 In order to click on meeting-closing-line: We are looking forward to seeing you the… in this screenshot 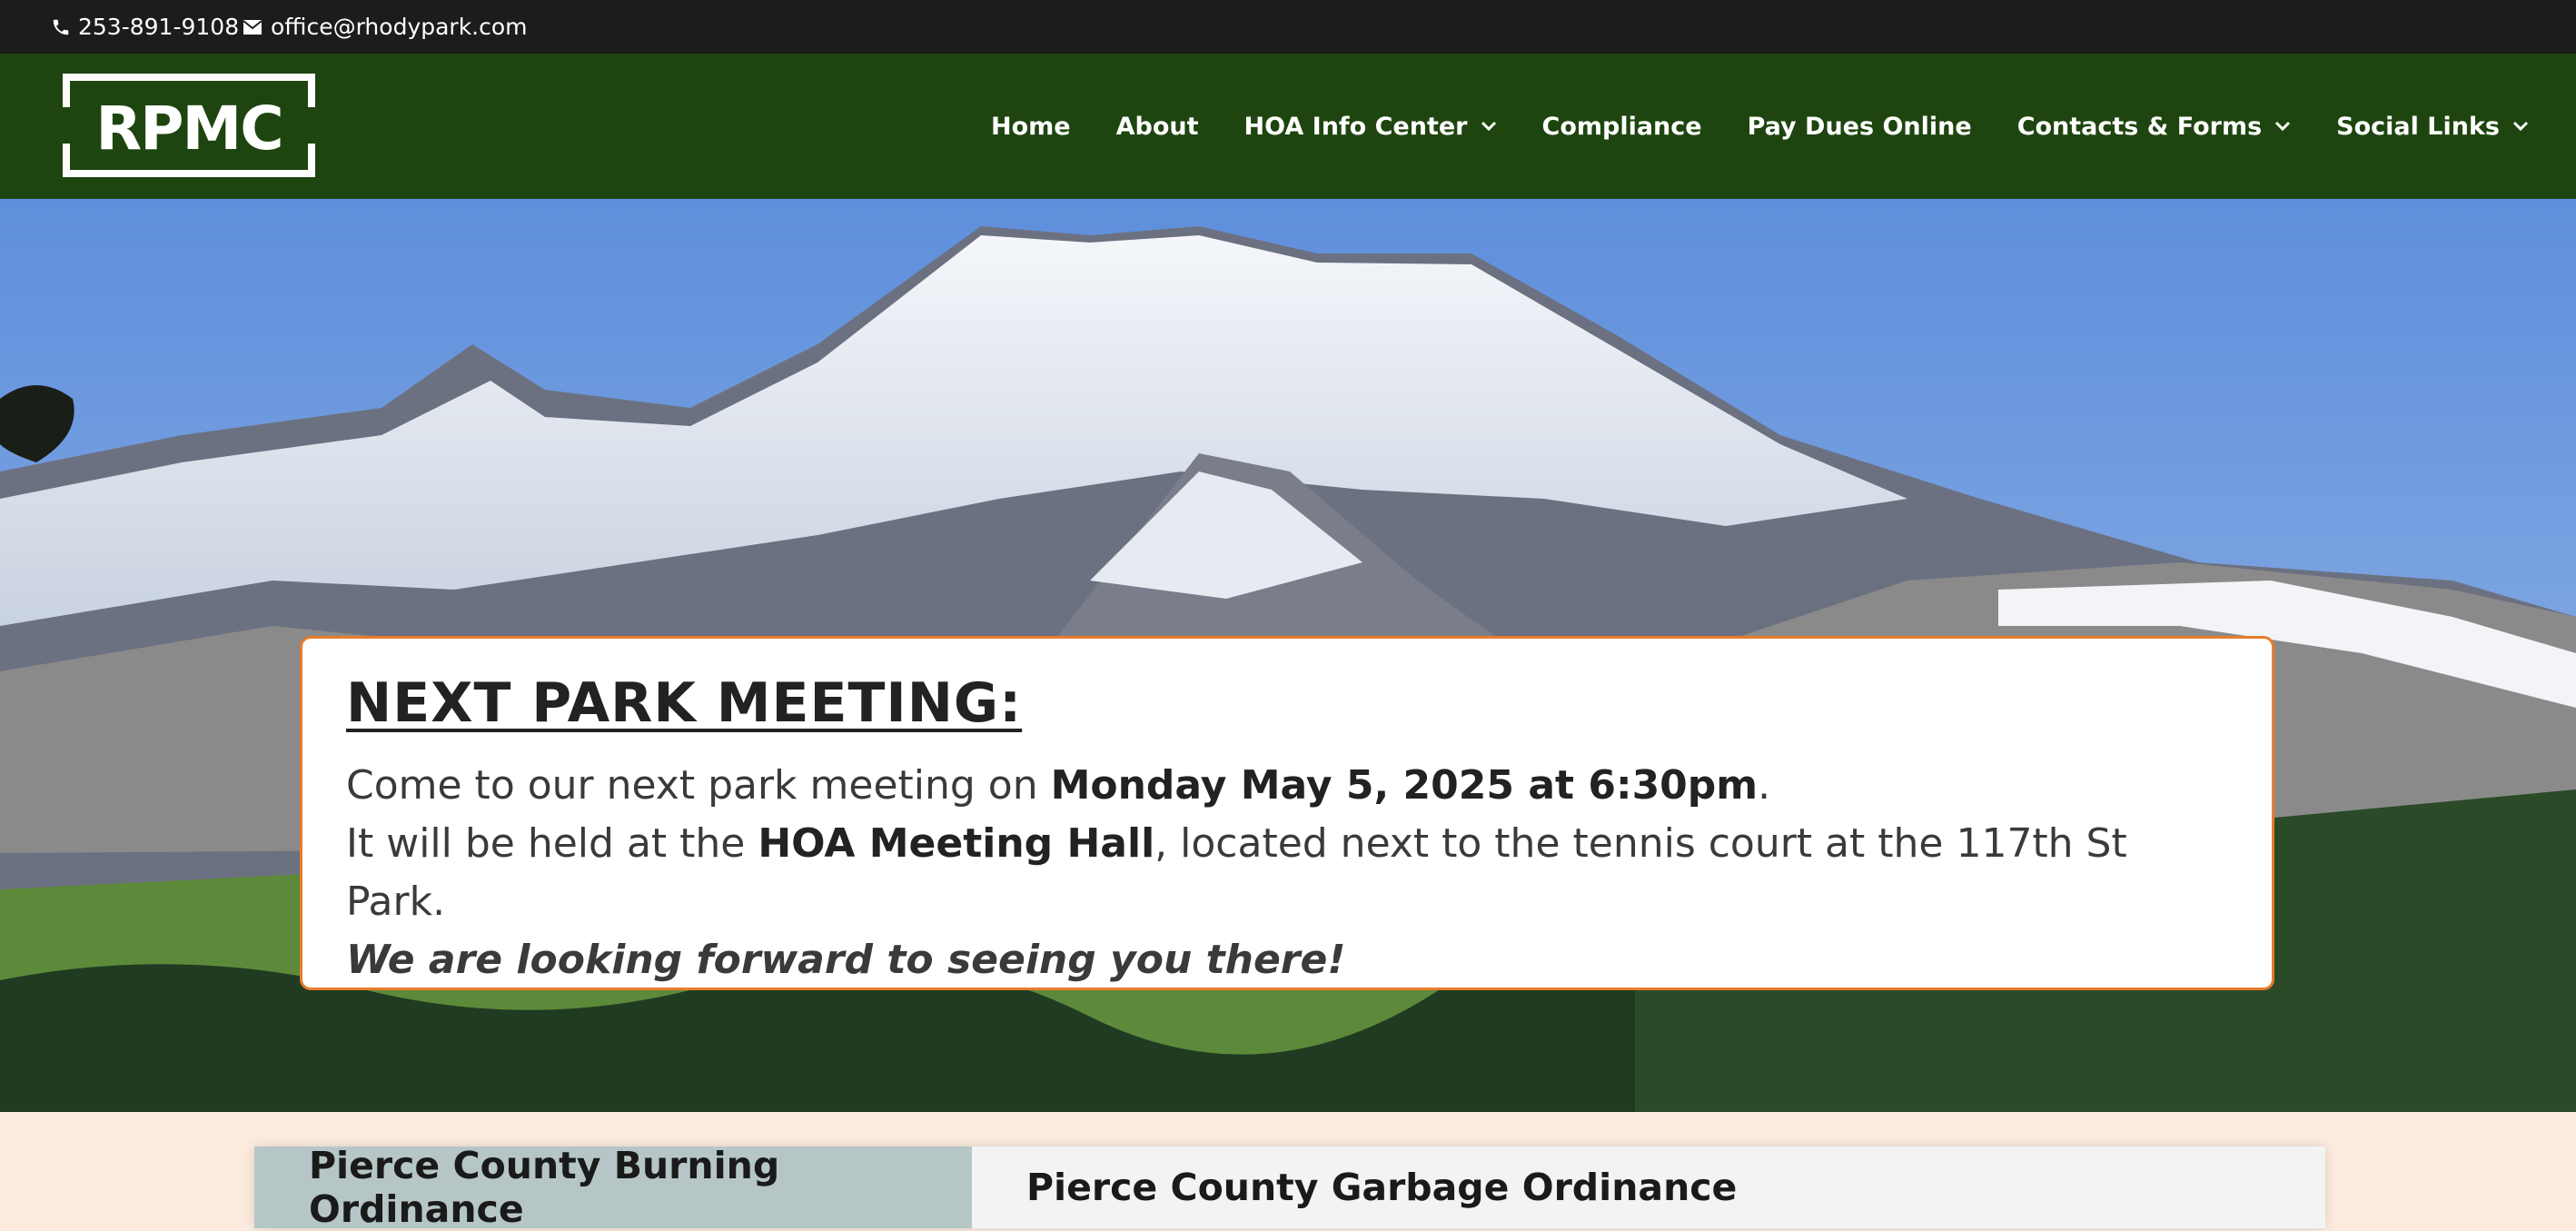, I will do `click(846, 960)`.